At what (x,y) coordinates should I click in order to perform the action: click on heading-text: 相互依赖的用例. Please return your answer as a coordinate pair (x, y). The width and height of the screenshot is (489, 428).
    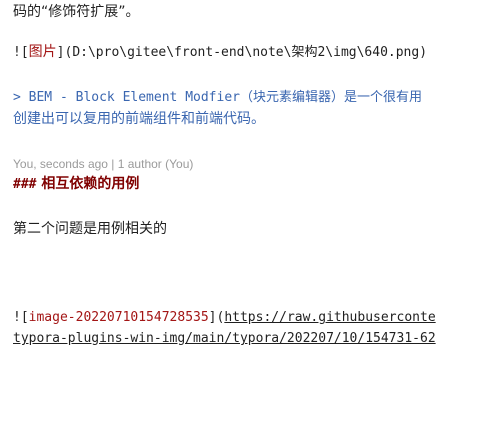
    Looking at the image, I should click on (90, 184).